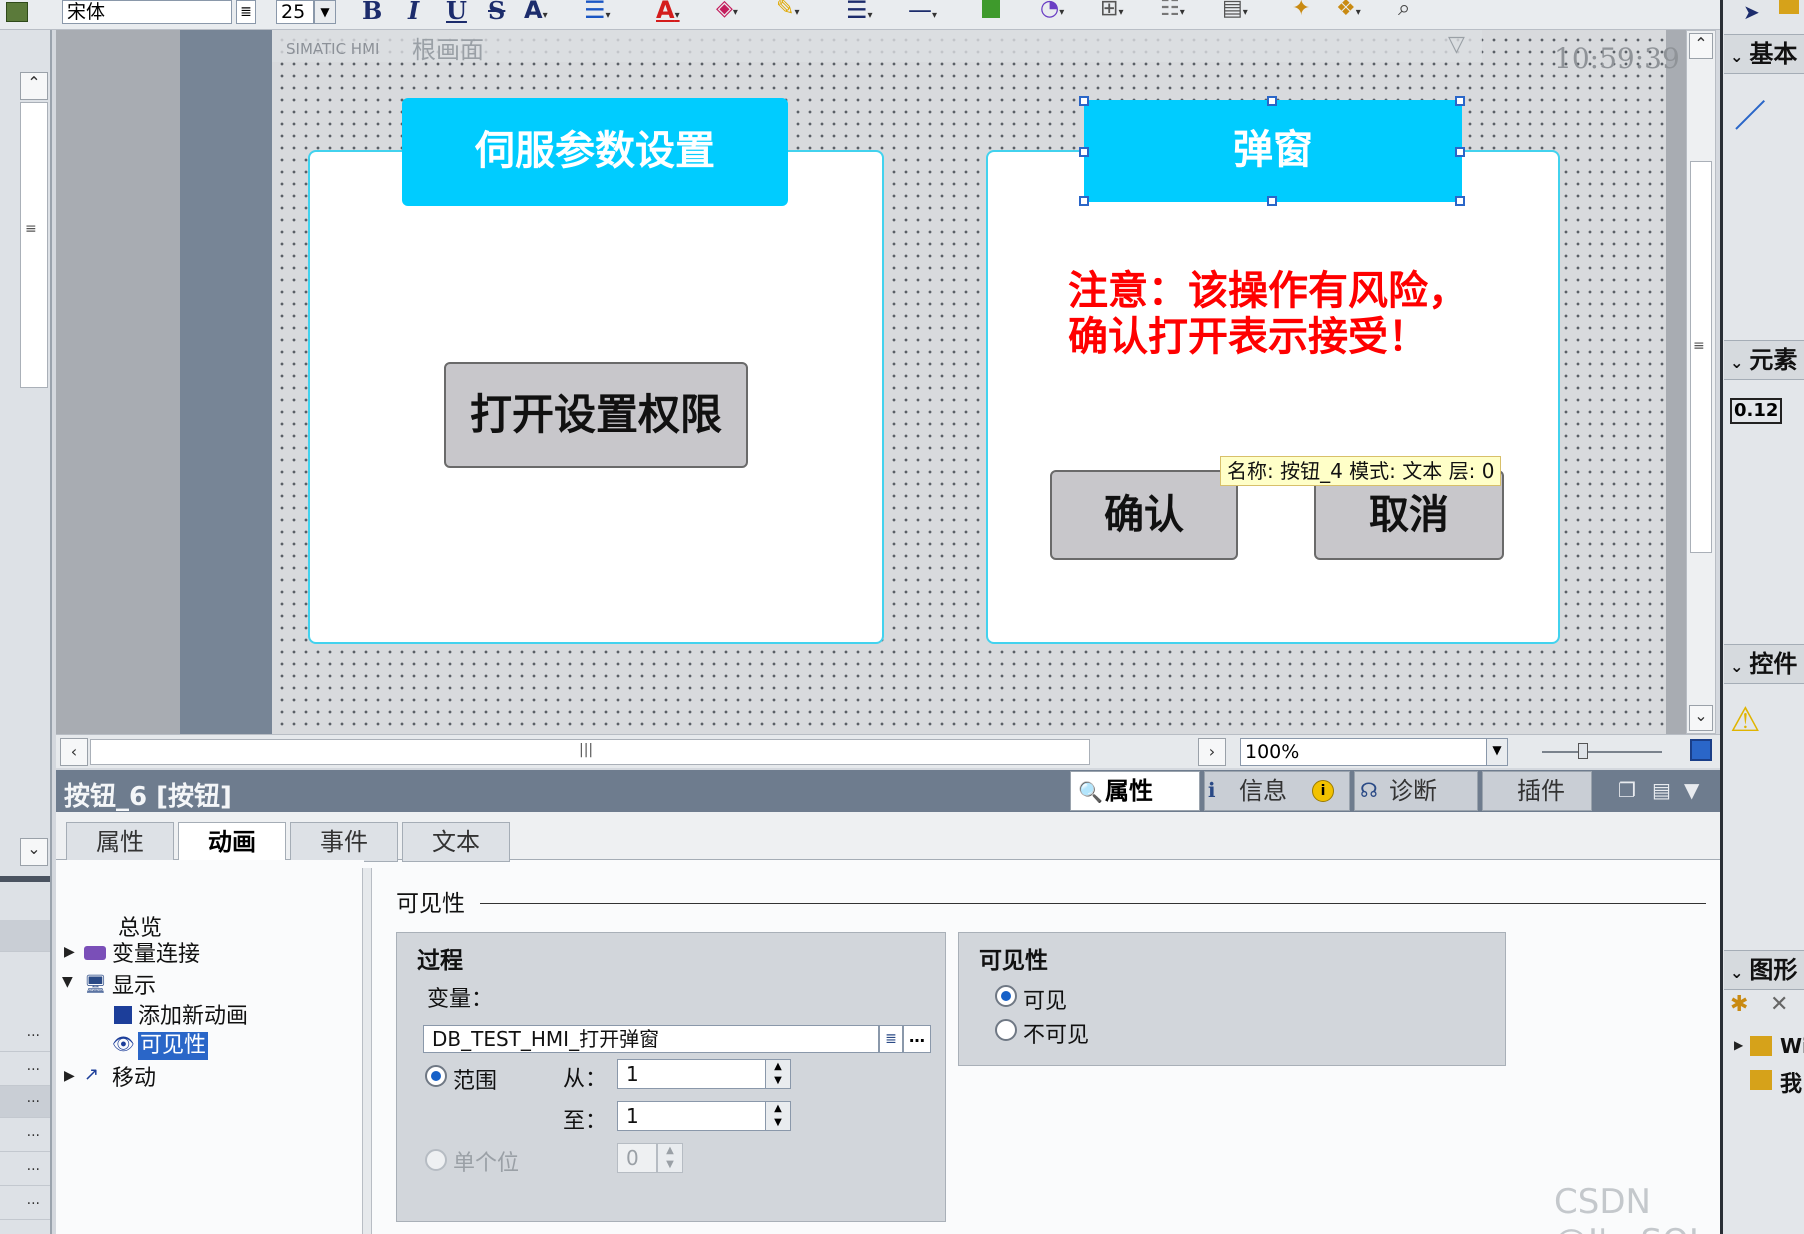  I want to click on vertical-scroll-thumb: ≡, so click(1701, 357).